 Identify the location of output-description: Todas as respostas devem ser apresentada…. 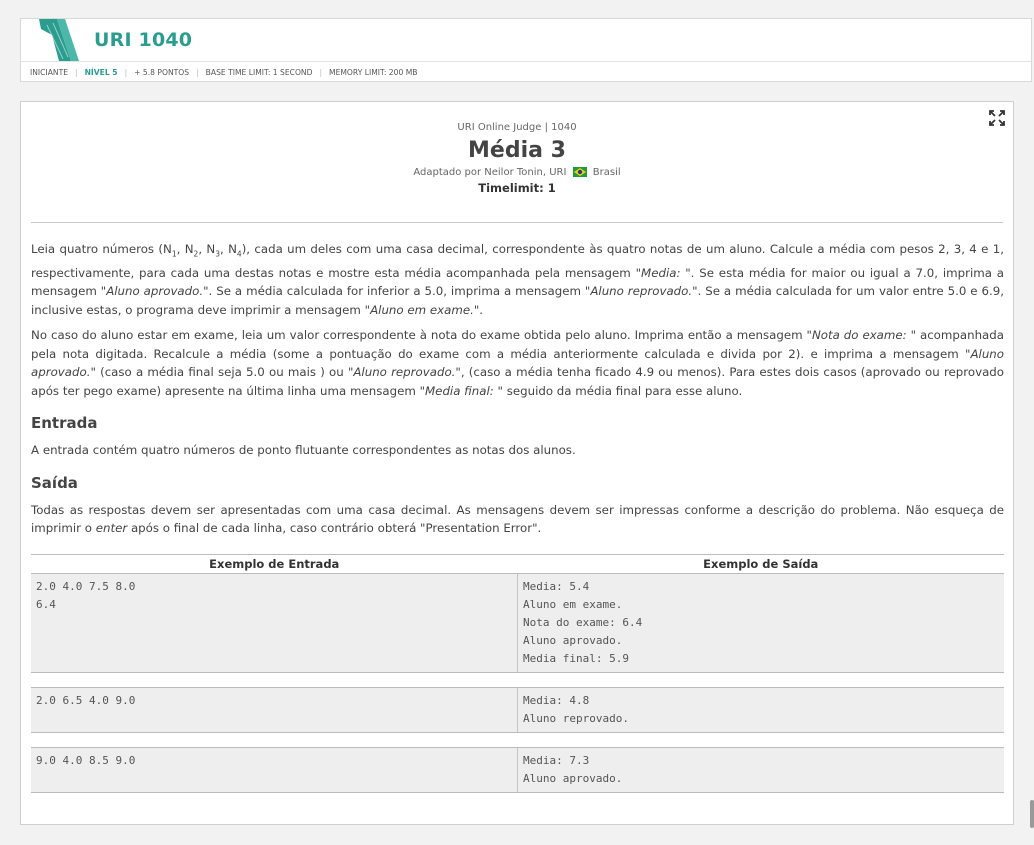
(517, 519).